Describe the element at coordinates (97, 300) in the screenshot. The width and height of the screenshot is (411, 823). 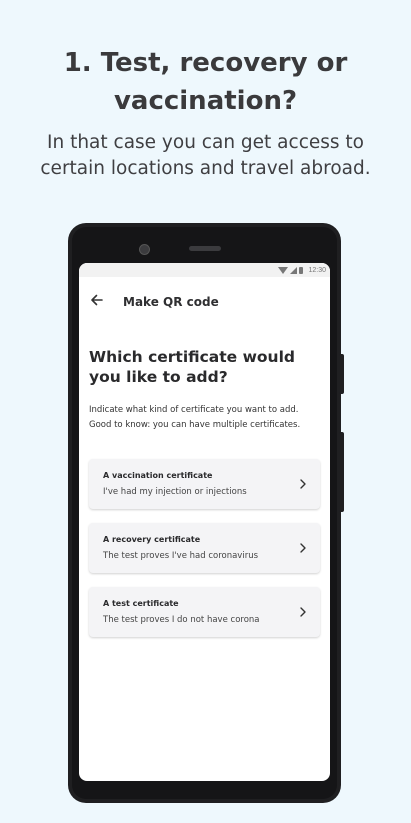
I see `arrow-left-icon` at that location.